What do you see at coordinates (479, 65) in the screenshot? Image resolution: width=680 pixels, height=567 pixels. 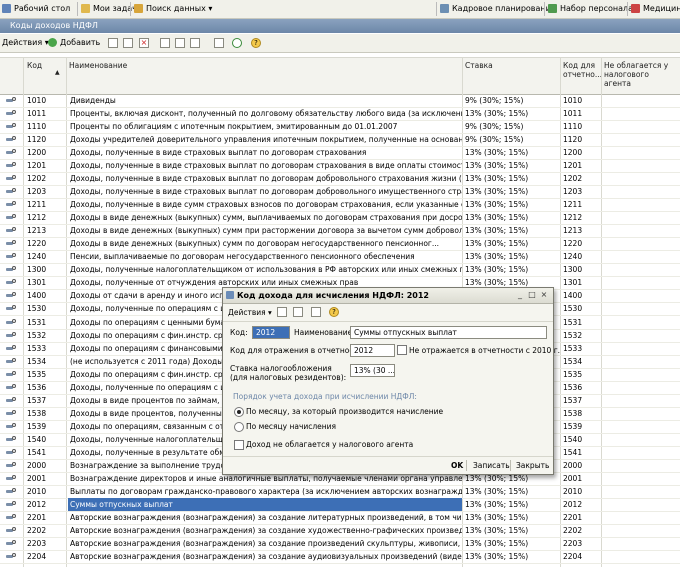 I see `header-rate: Ставка` at bounding box center [479, 65].